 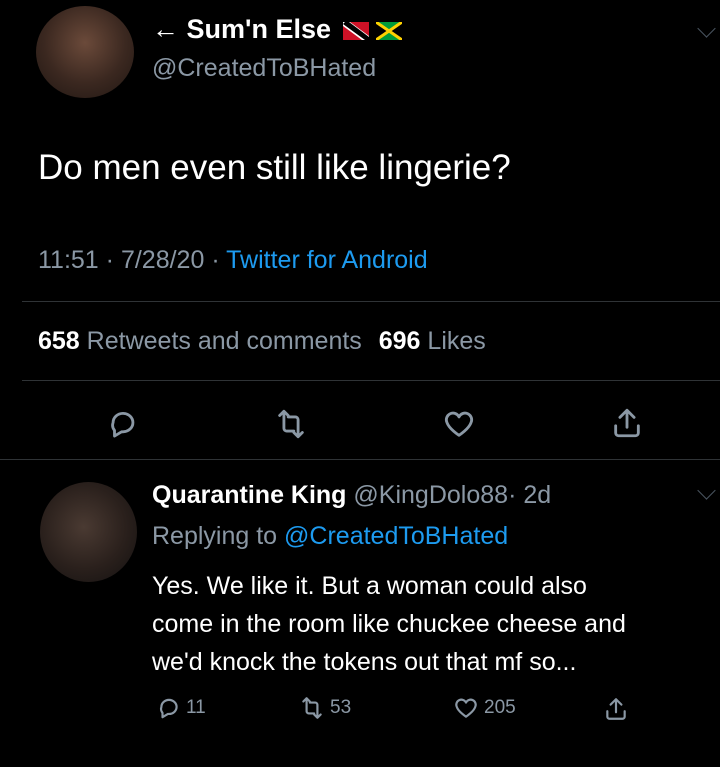 I want to click on like-count: 205, so click(x=500, y=707).